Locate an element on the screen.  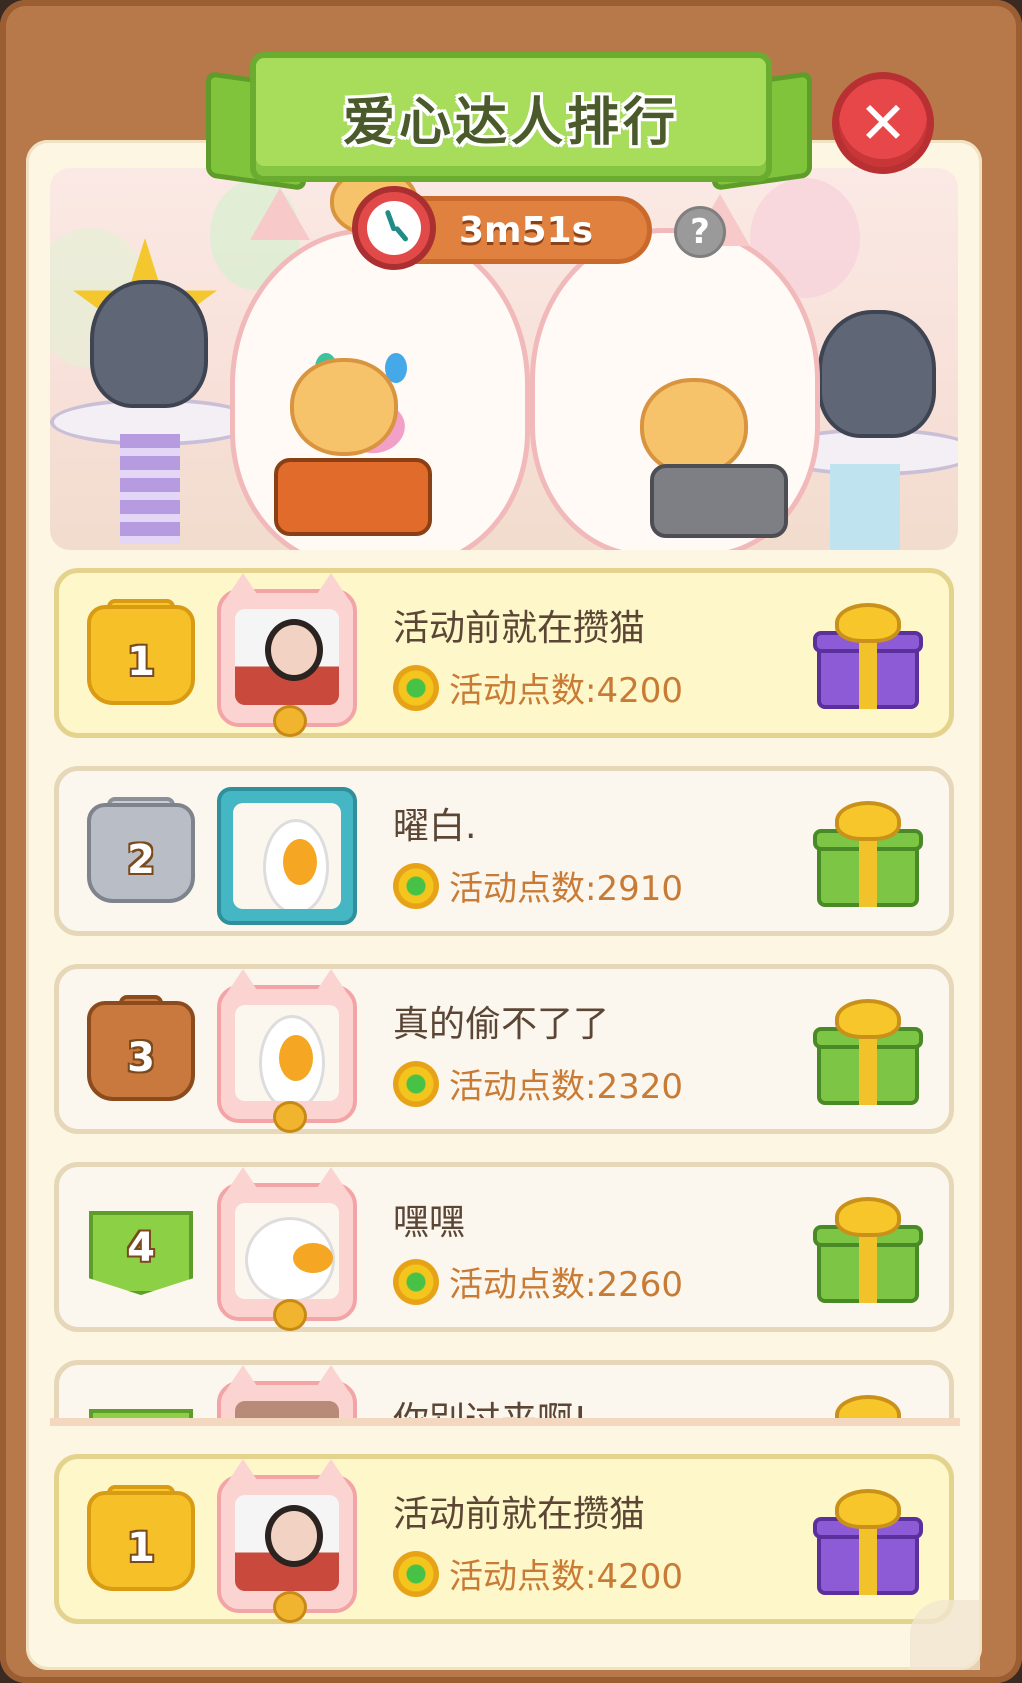
self-ranking-row: 1 活动前就在攒猫 活动点数:4200 is located at coordinates (504, 1539).